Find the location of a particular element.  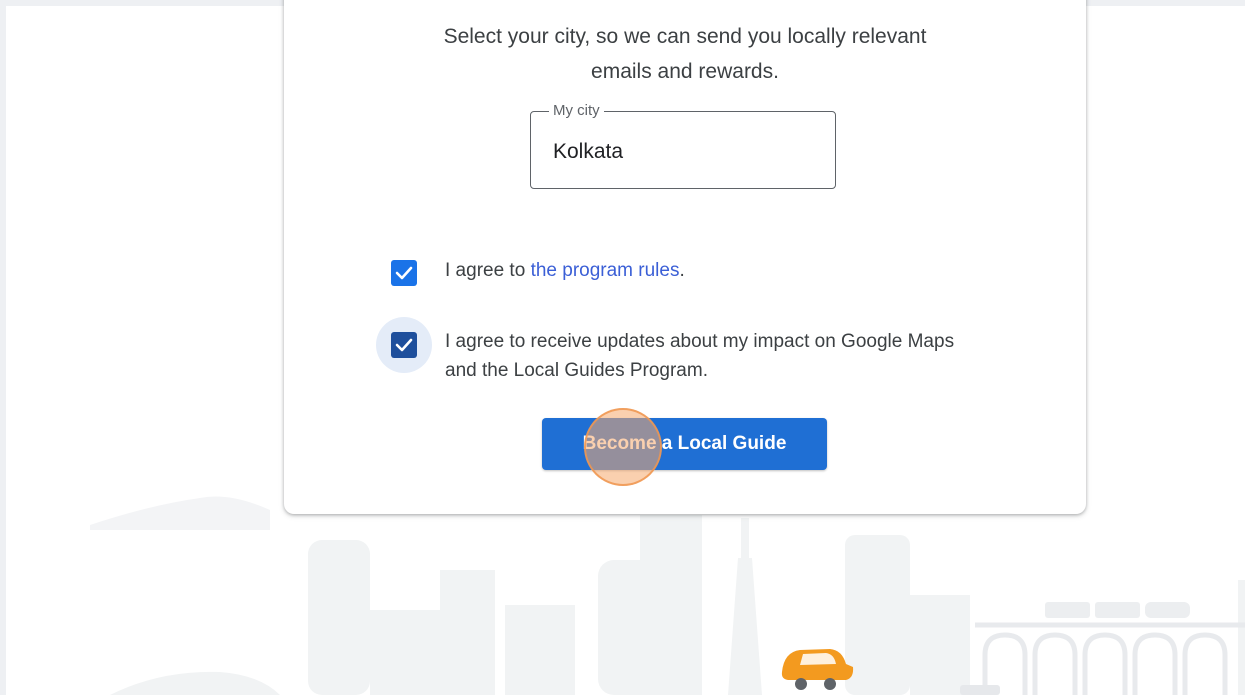

rules-agreement-checkbox is located at coordinates (404, 273).